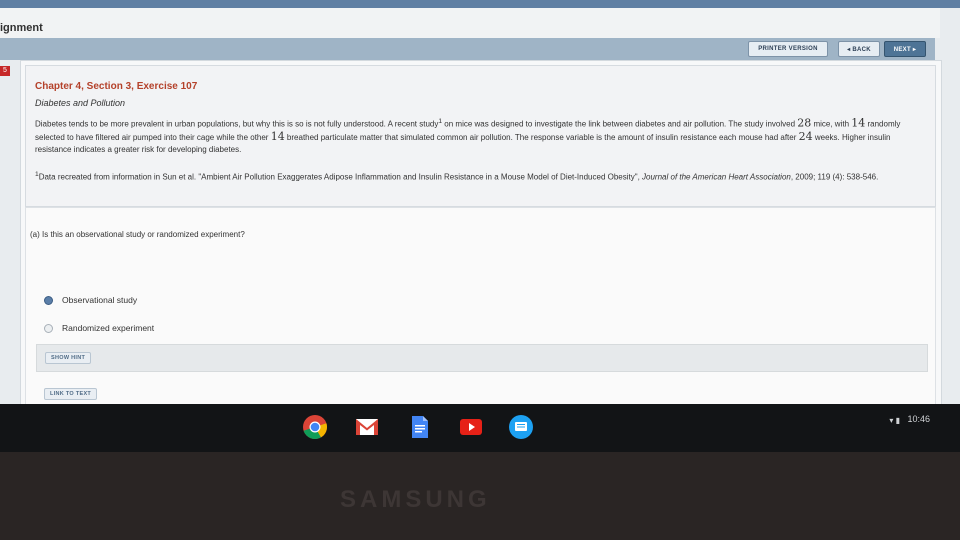  What do you see at coordinates (100, 300) in the screenshot?
I see `option-label: Observational study` at bounding box center [100, 300].